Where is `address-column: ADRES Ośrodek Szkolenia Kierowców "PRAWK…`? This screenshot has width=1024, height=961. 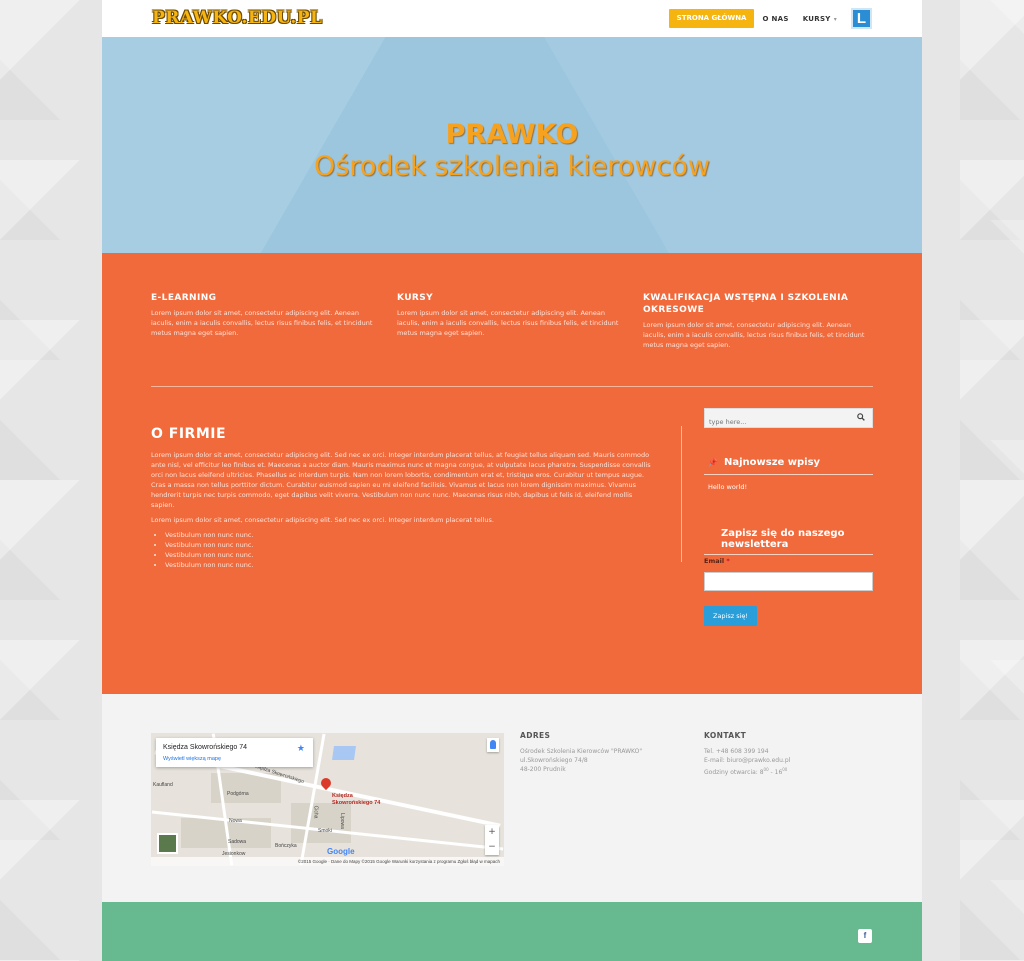
address-column: ADRES Ośrodek Szkolenia Kierowców "PRAWK… is located at coordinates (581, 752).